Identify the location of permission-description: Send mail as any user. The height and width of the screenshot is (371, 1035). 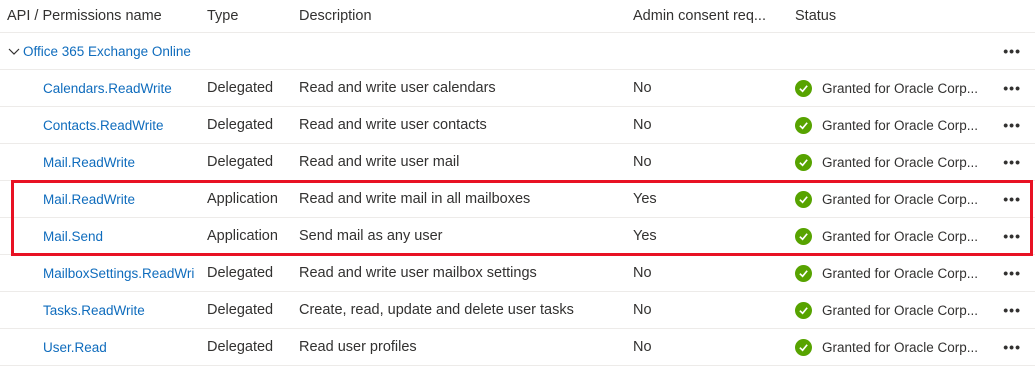
(371, 236).